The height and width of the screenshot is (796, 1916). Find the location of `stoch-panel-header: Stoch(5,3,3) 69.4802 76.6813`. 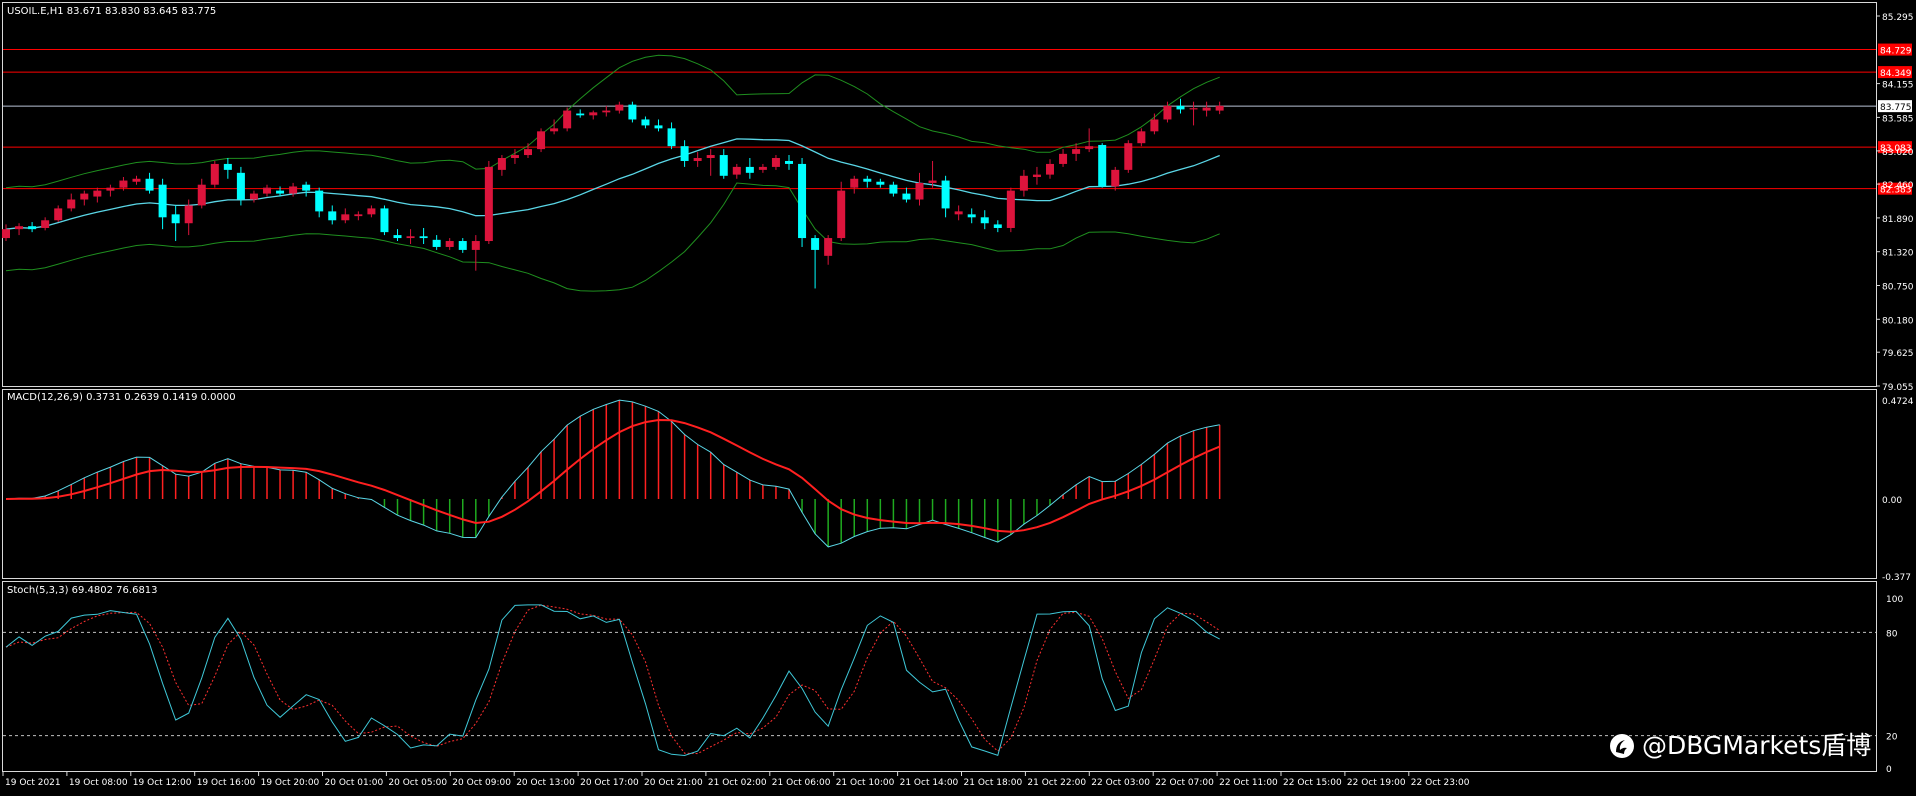

stoch-panel-header: Stoch(5,3,3) 69.4802 76.6813 is located at coordinates (82, 590).